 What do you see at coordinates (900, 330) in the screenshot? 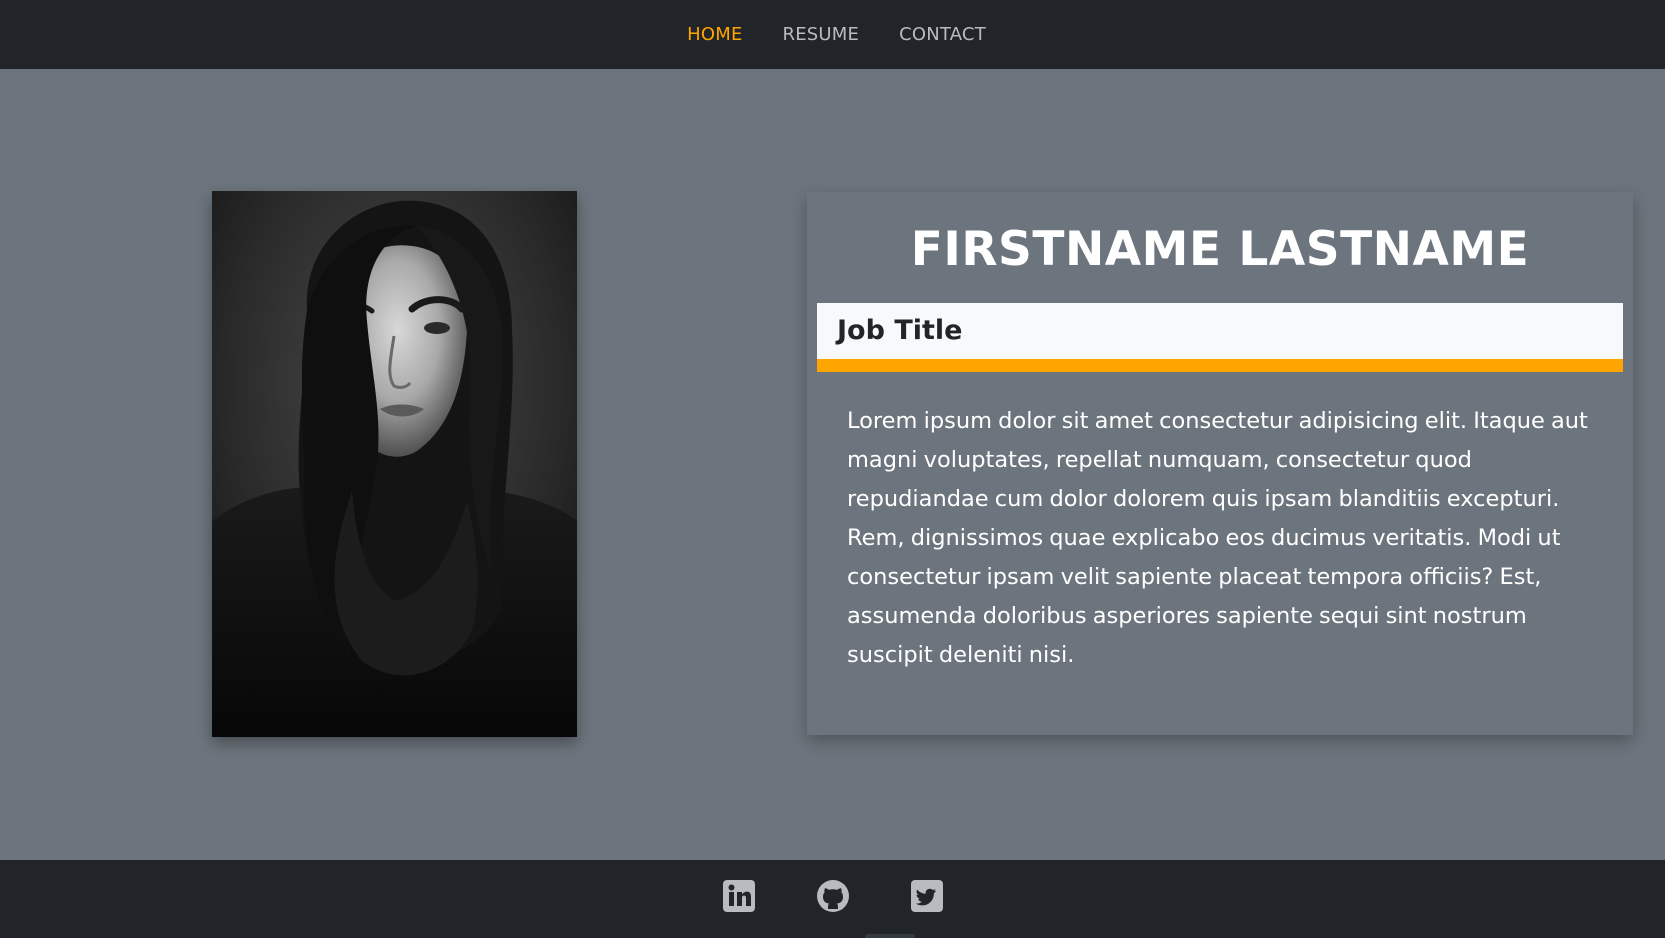
I see `job-title: Job Title` at bounding box center [900, 330].